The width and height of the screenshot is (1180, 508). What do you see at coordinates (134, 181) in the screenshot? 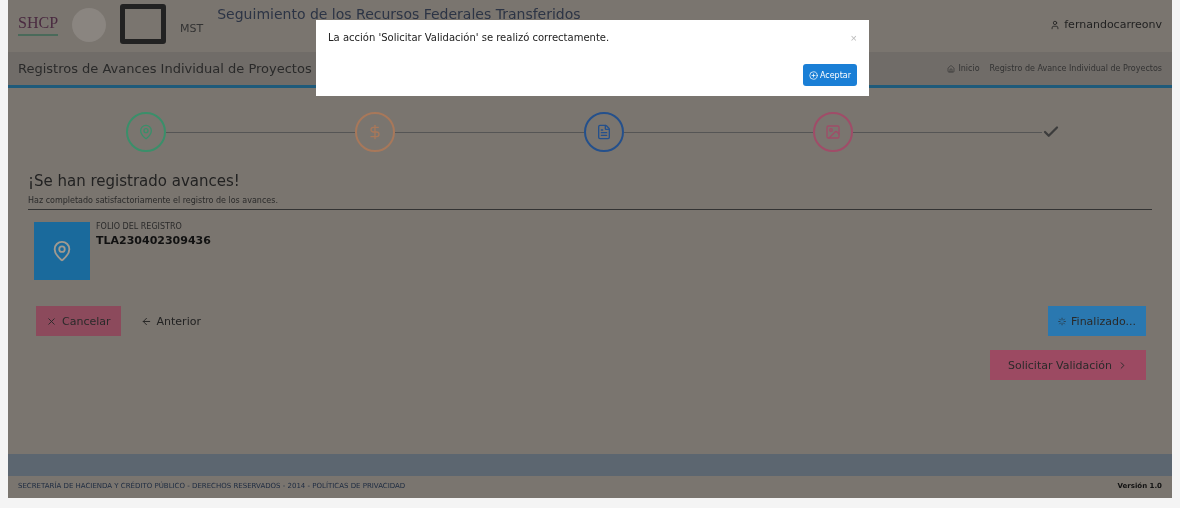
I see `success-heading: ¡Se han registrado avances!` at bounding box center [134, 181].